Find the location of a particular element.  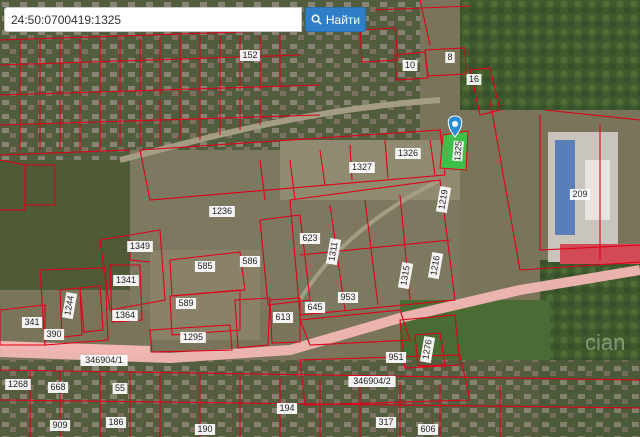

plot-label: 390 is located at coordinates (54, 334).